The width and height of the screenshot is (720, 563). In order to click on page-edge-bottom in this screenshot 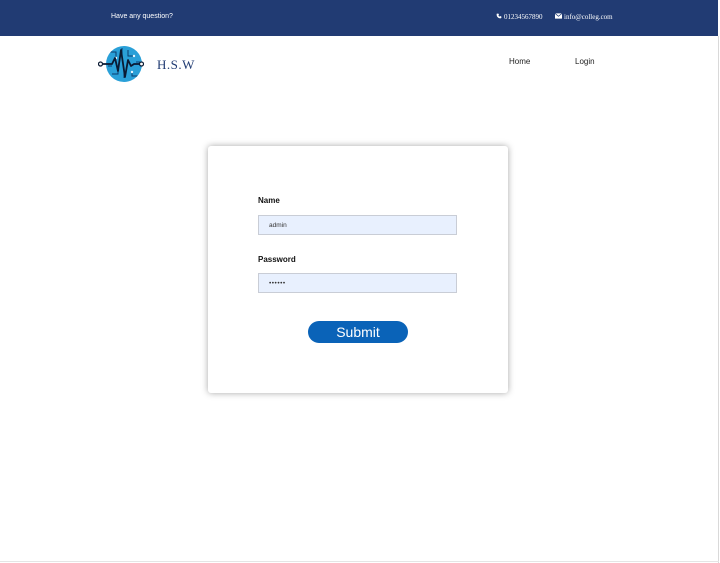, I will do `click(359, 561)`.